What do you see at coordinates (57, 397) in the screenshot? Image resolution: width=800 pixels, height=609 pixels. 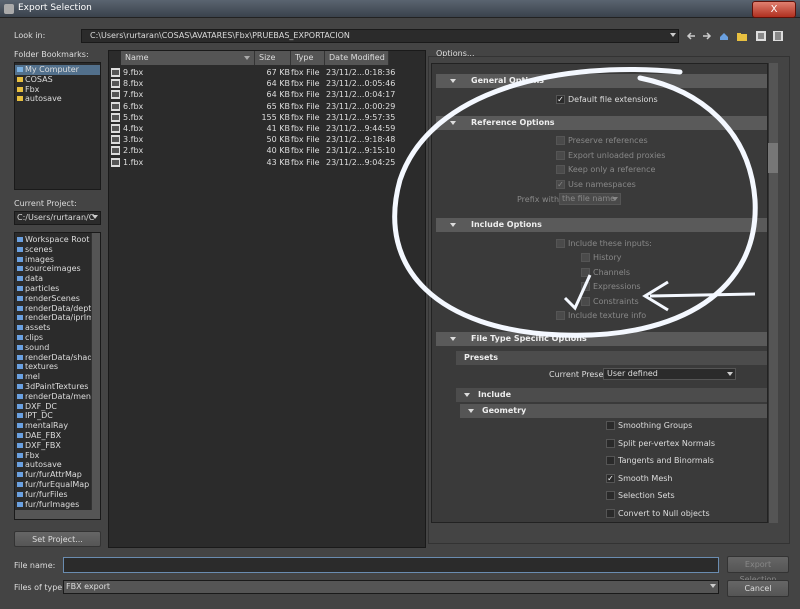 I see `project-folder-item: renderData/menta` at bounding box center [57, 397].